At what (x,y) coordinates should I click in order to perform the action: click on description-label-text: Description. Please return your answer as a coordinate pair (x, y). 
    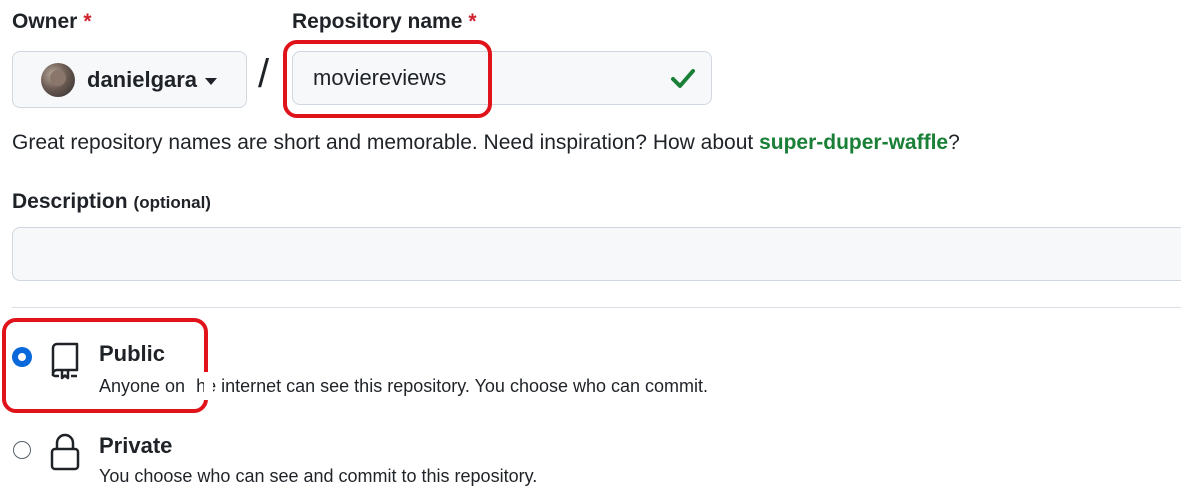
    Looking at the image, I should click on (70, 201).